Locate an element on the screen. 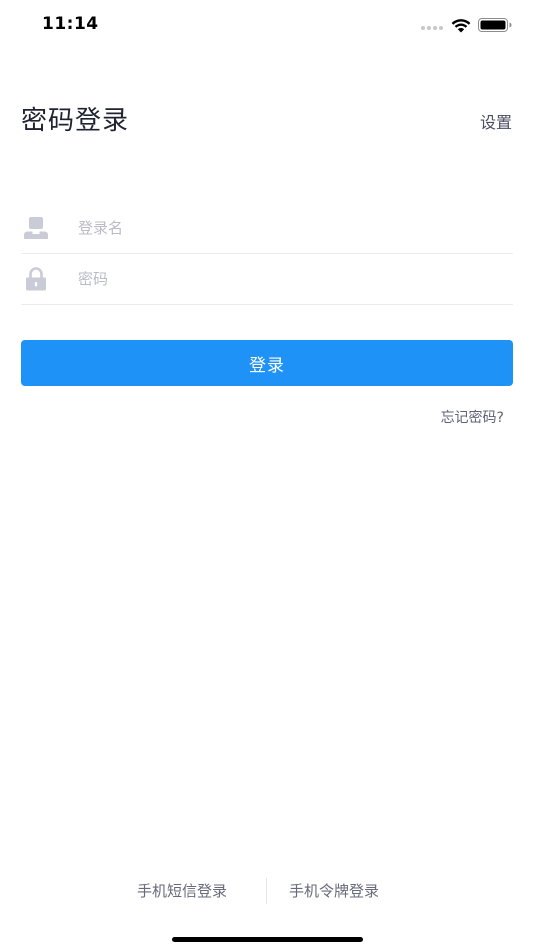 The image size is (534, 950). username-row is located at coordinates (267, 228).